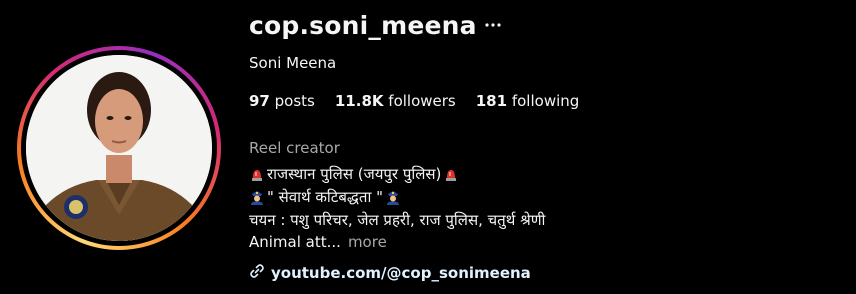  What do you see at coordinates (257, 273) in the screenshot?
I see `link-icon` at bounding box center [257, 273].